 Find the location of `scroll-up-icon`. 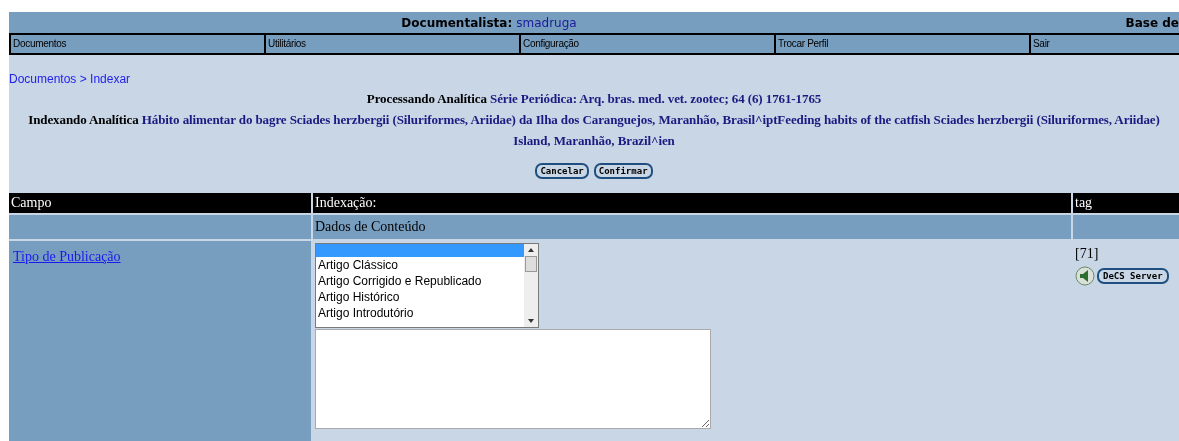

scroll-up-icon is located at coordinates (531, 250).